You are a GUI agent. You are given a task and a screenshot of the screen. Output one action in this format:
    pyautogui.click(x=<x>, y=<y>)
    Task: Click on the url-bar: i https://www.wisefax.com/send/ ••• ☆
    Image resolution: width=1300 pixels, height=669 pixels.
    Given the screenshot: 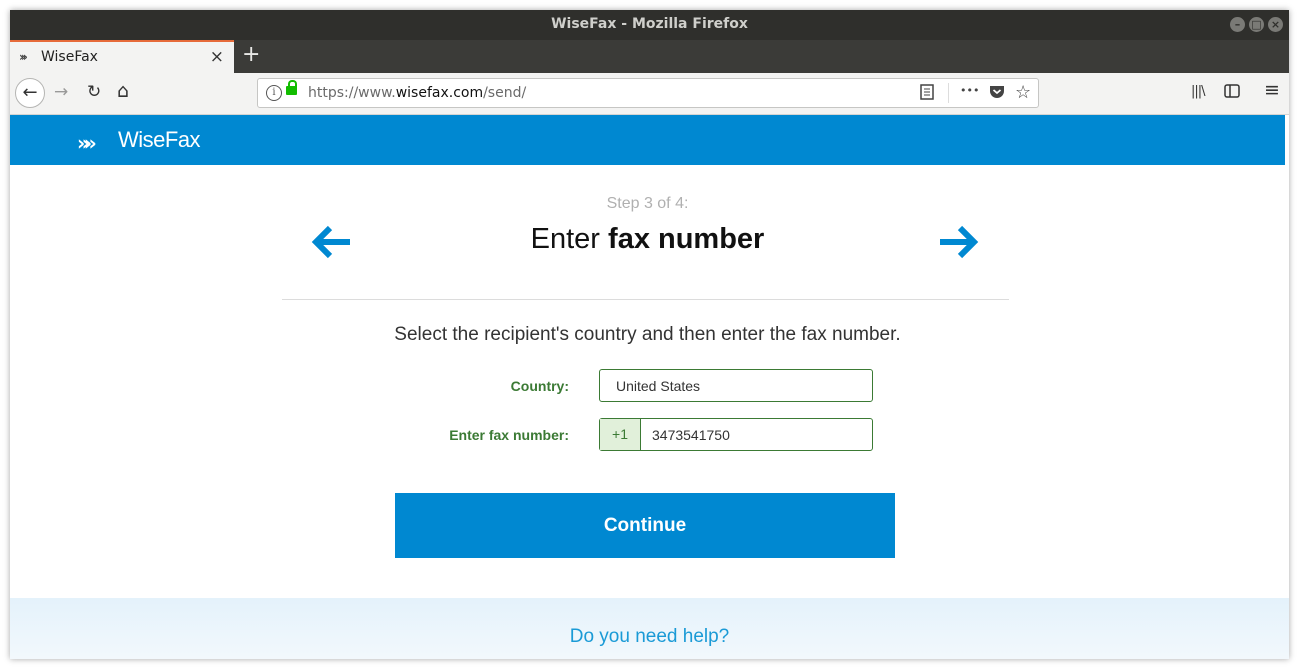 What is the action you would take?
    pyautogui.click(x=648, y=93)
    